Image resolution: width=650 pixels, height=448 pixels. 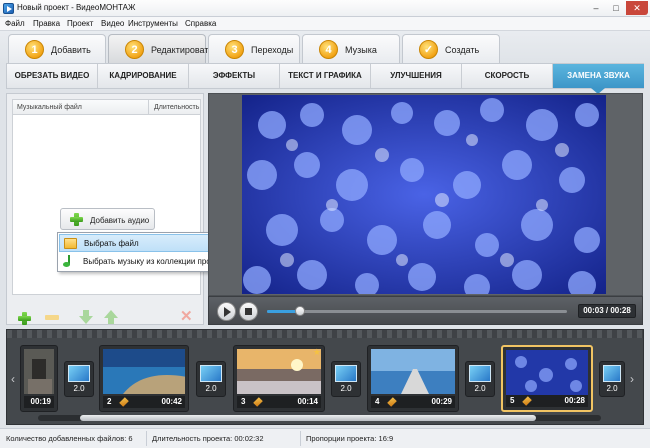 I want to click on add-audio-button: Добавить аудио, so click(x=107, y=219).